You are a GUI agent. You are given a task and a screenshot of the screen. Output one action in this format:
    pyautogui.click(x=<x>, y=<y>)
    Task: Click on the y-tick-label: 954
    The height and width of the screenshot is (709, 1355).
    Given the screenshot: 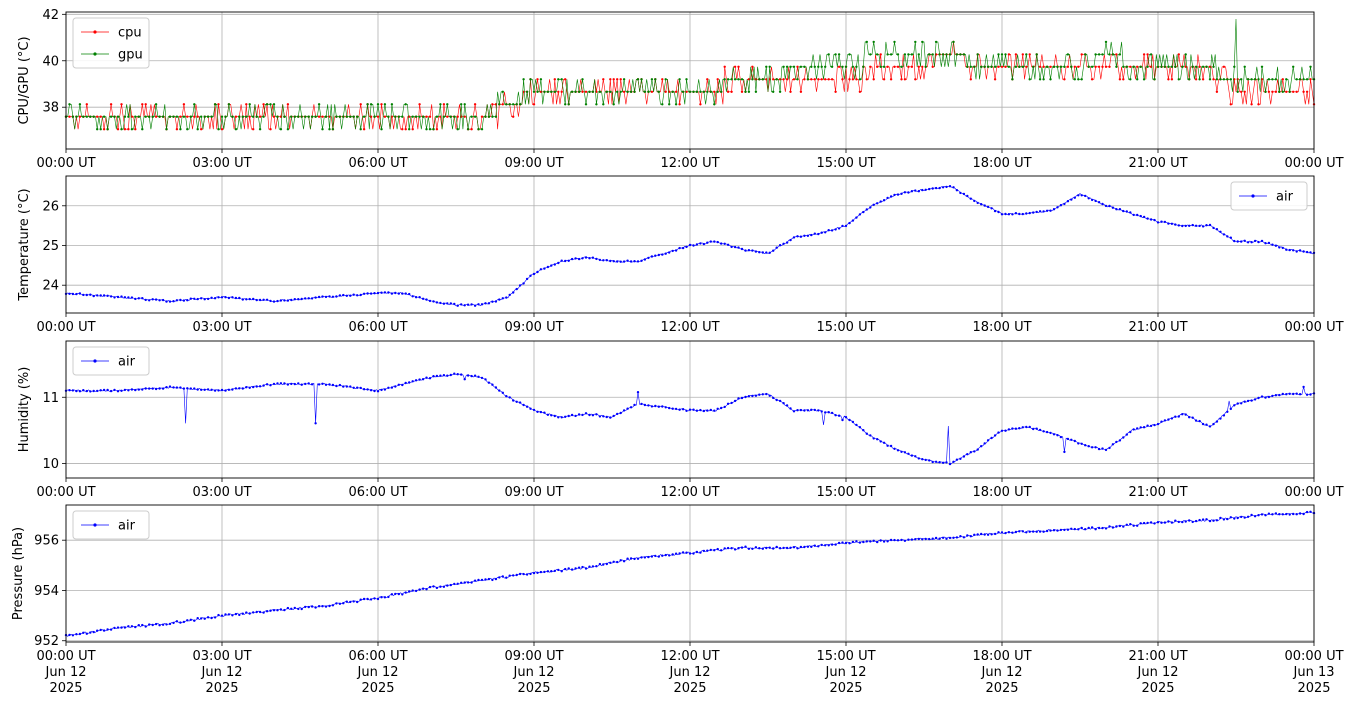 What is the action you would take?
    pyautogui.click(x=46, y=591)
    